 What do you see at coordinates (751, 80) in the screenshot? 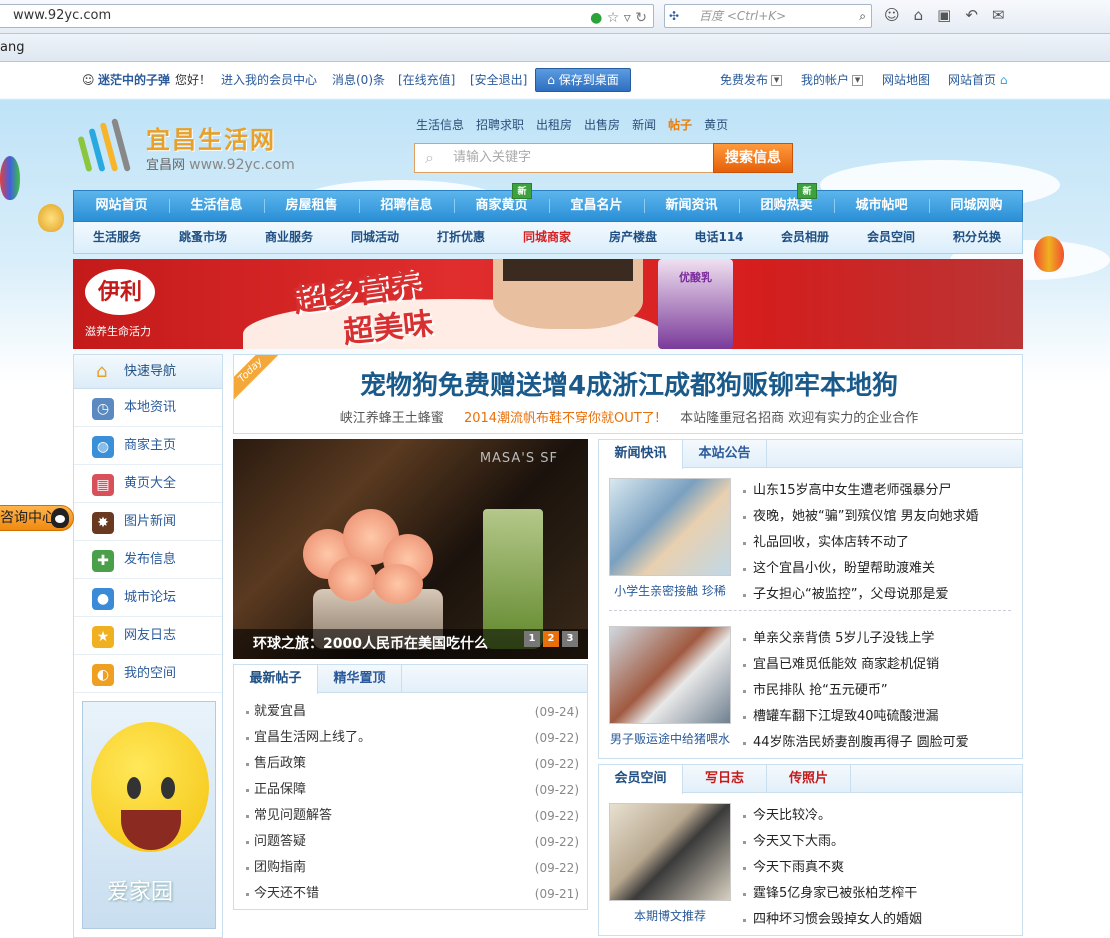
I see `free-post-menu: 免费发布 ▼` at bounding box center [751, 80].